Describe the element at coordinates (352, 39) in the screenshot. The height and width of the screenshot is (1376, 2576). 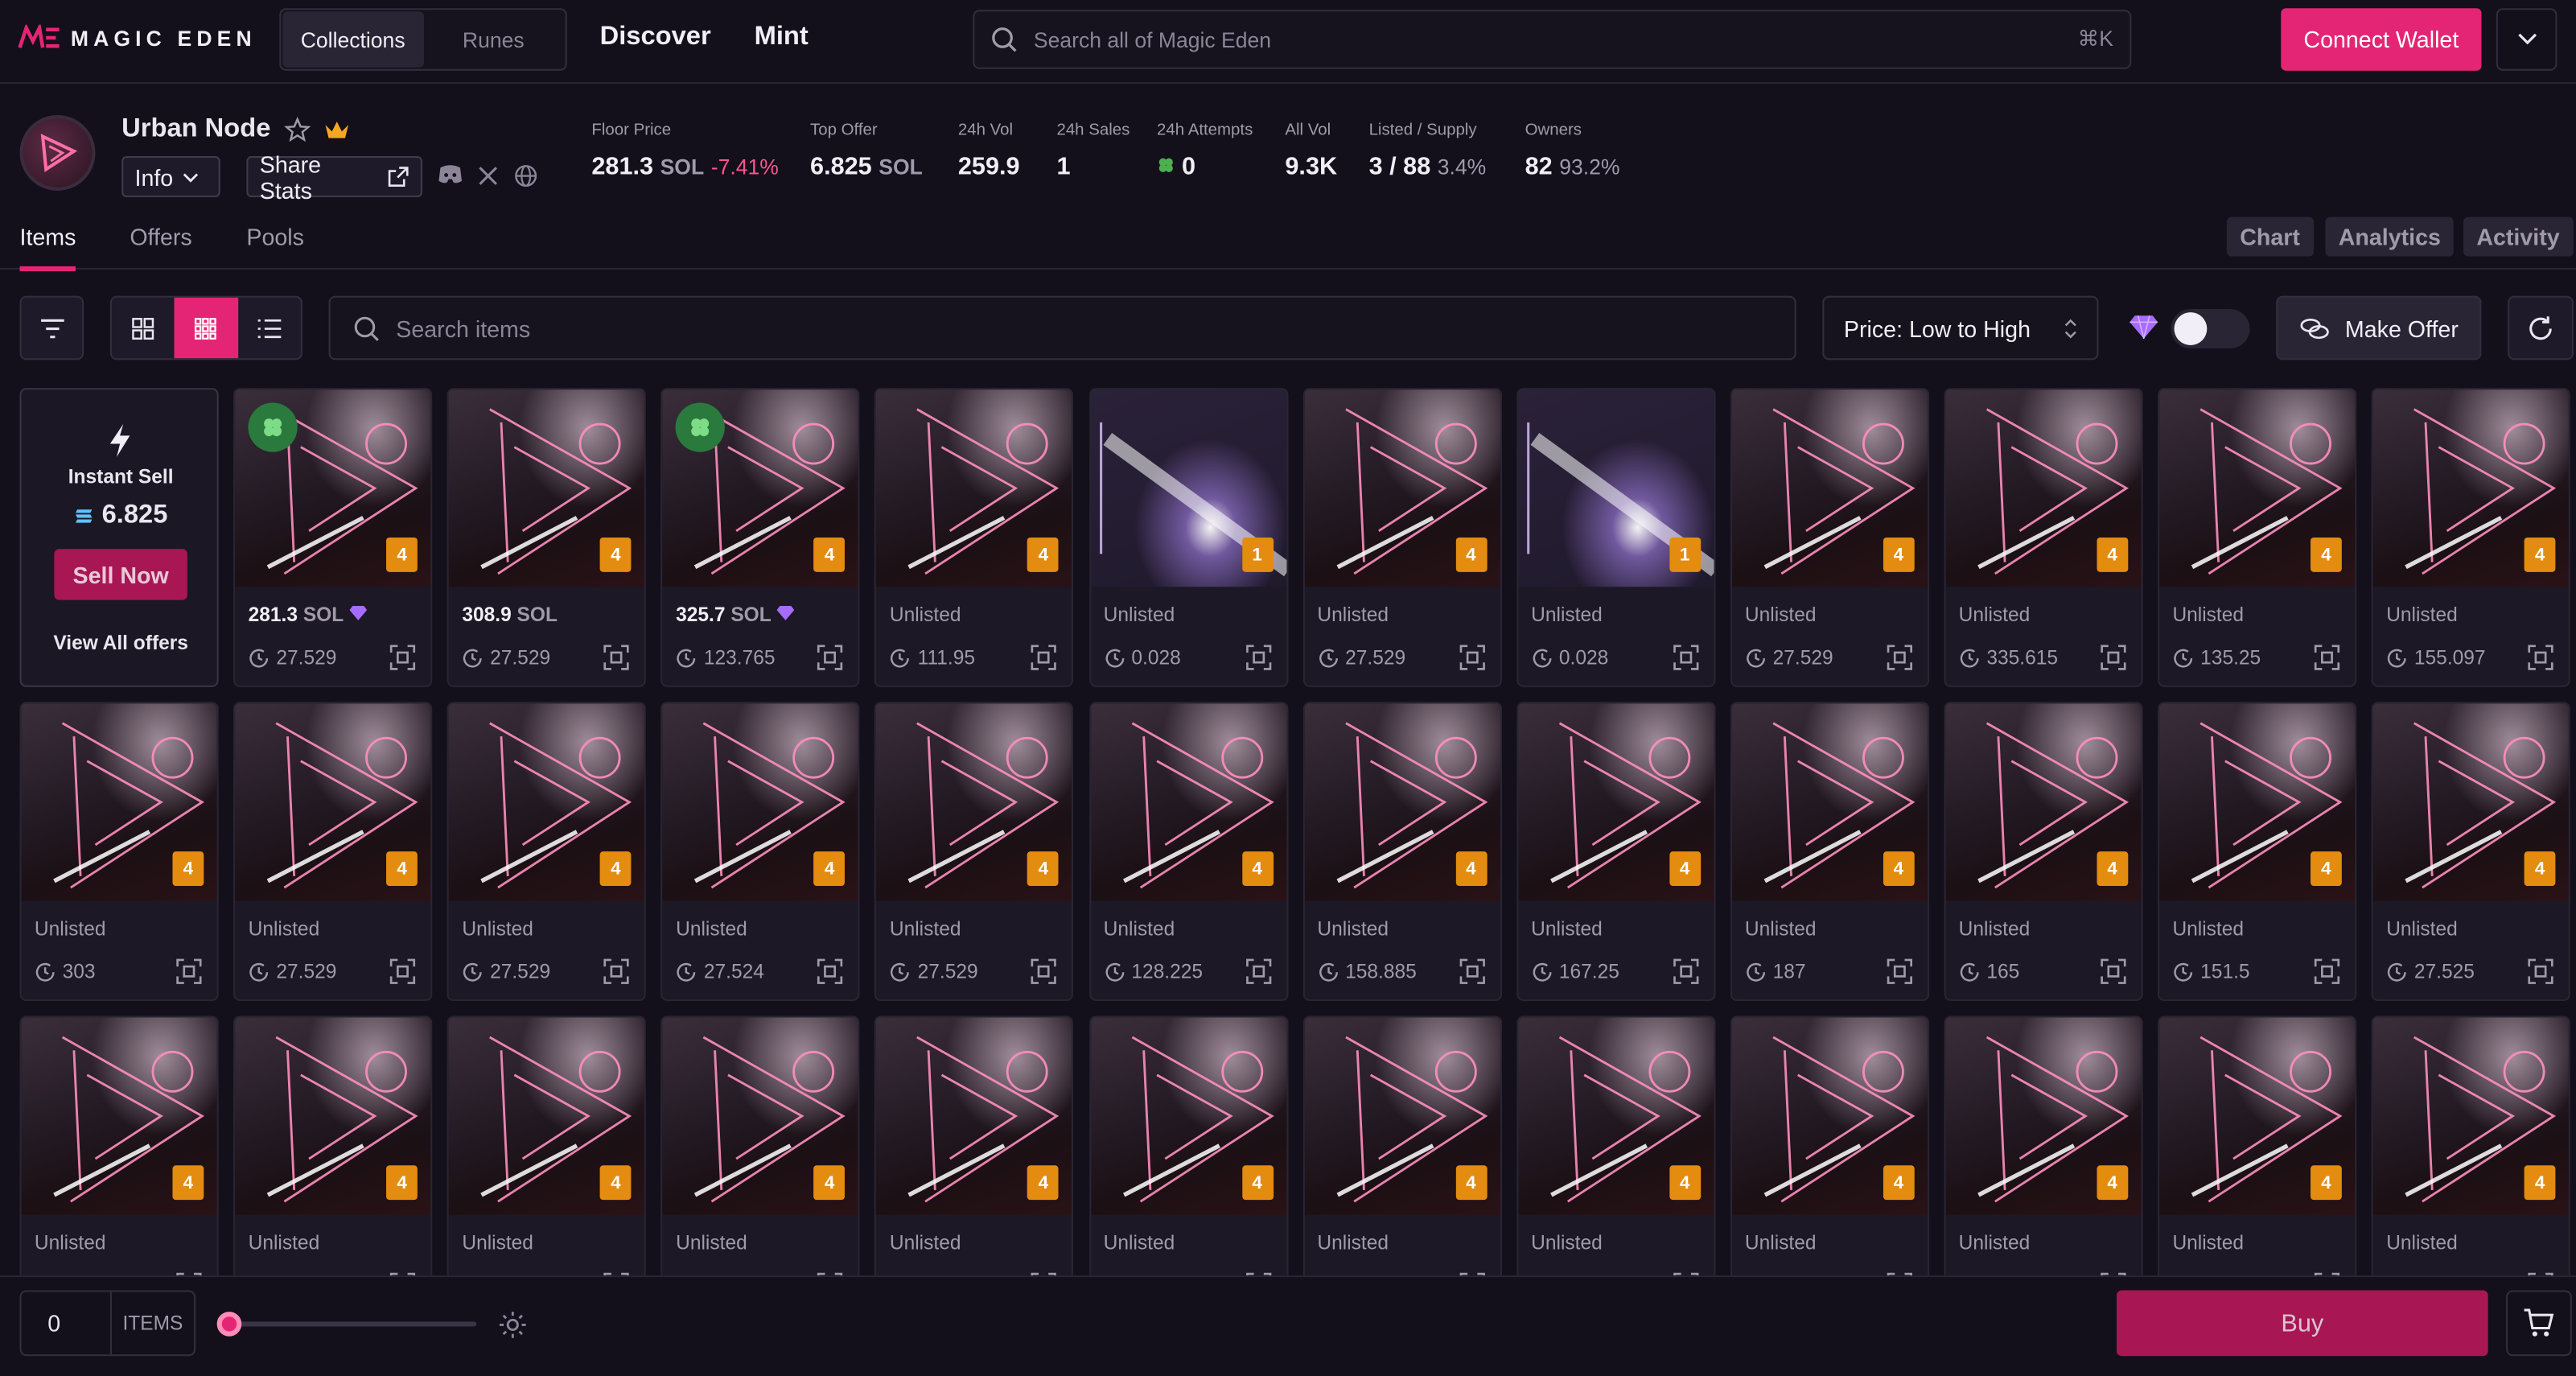
I see `tab-collections: Collections` at that location.